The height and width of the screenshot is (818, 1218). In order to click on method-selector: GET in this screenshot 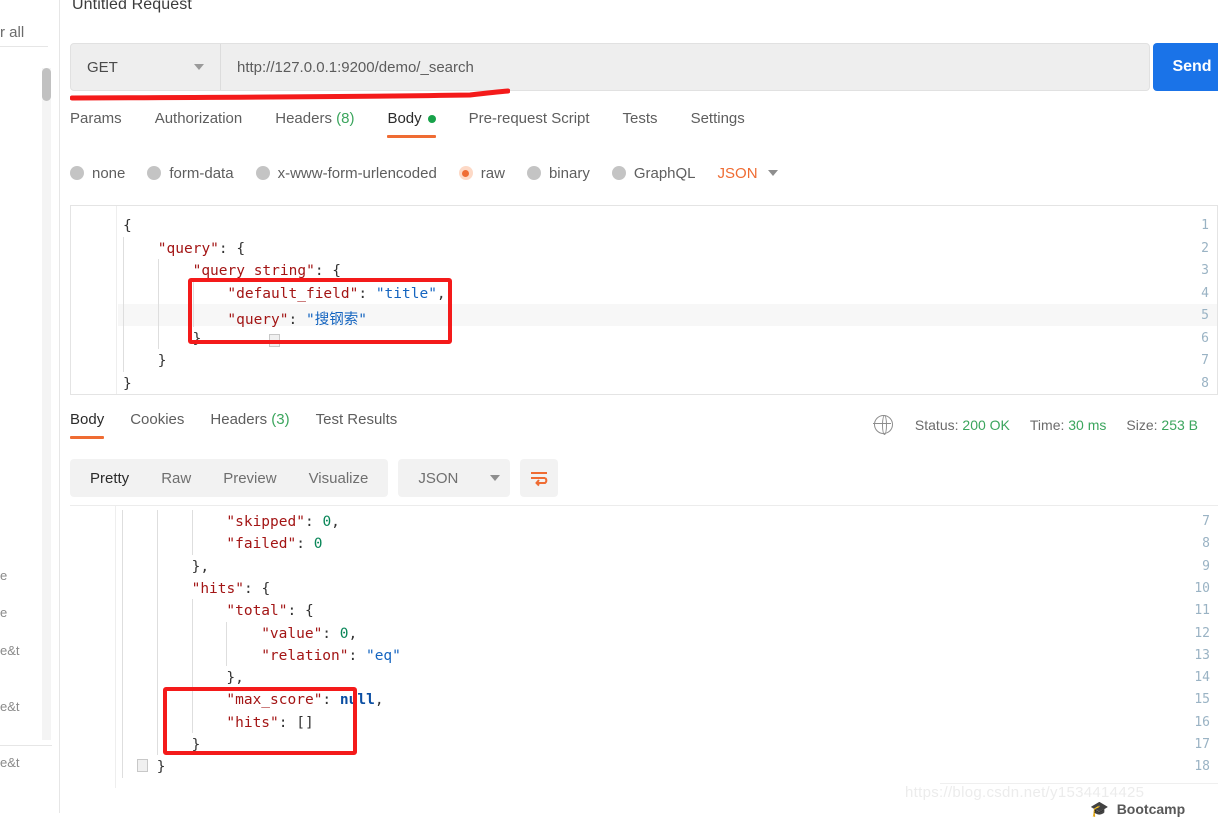, I will do `click(146, 67)`.